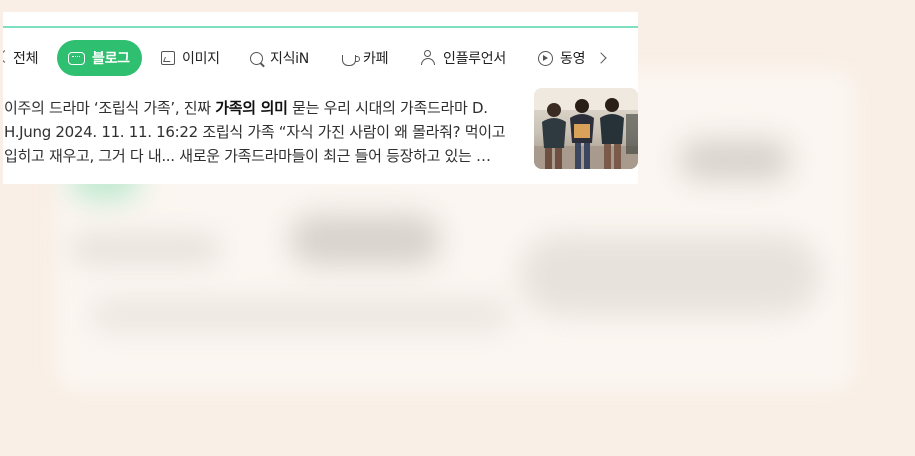 The image size is (915, 456). What do you see at coordinates (256, 58) in the screenshot?
I see `question-icon` at bounding box center [256, 58].